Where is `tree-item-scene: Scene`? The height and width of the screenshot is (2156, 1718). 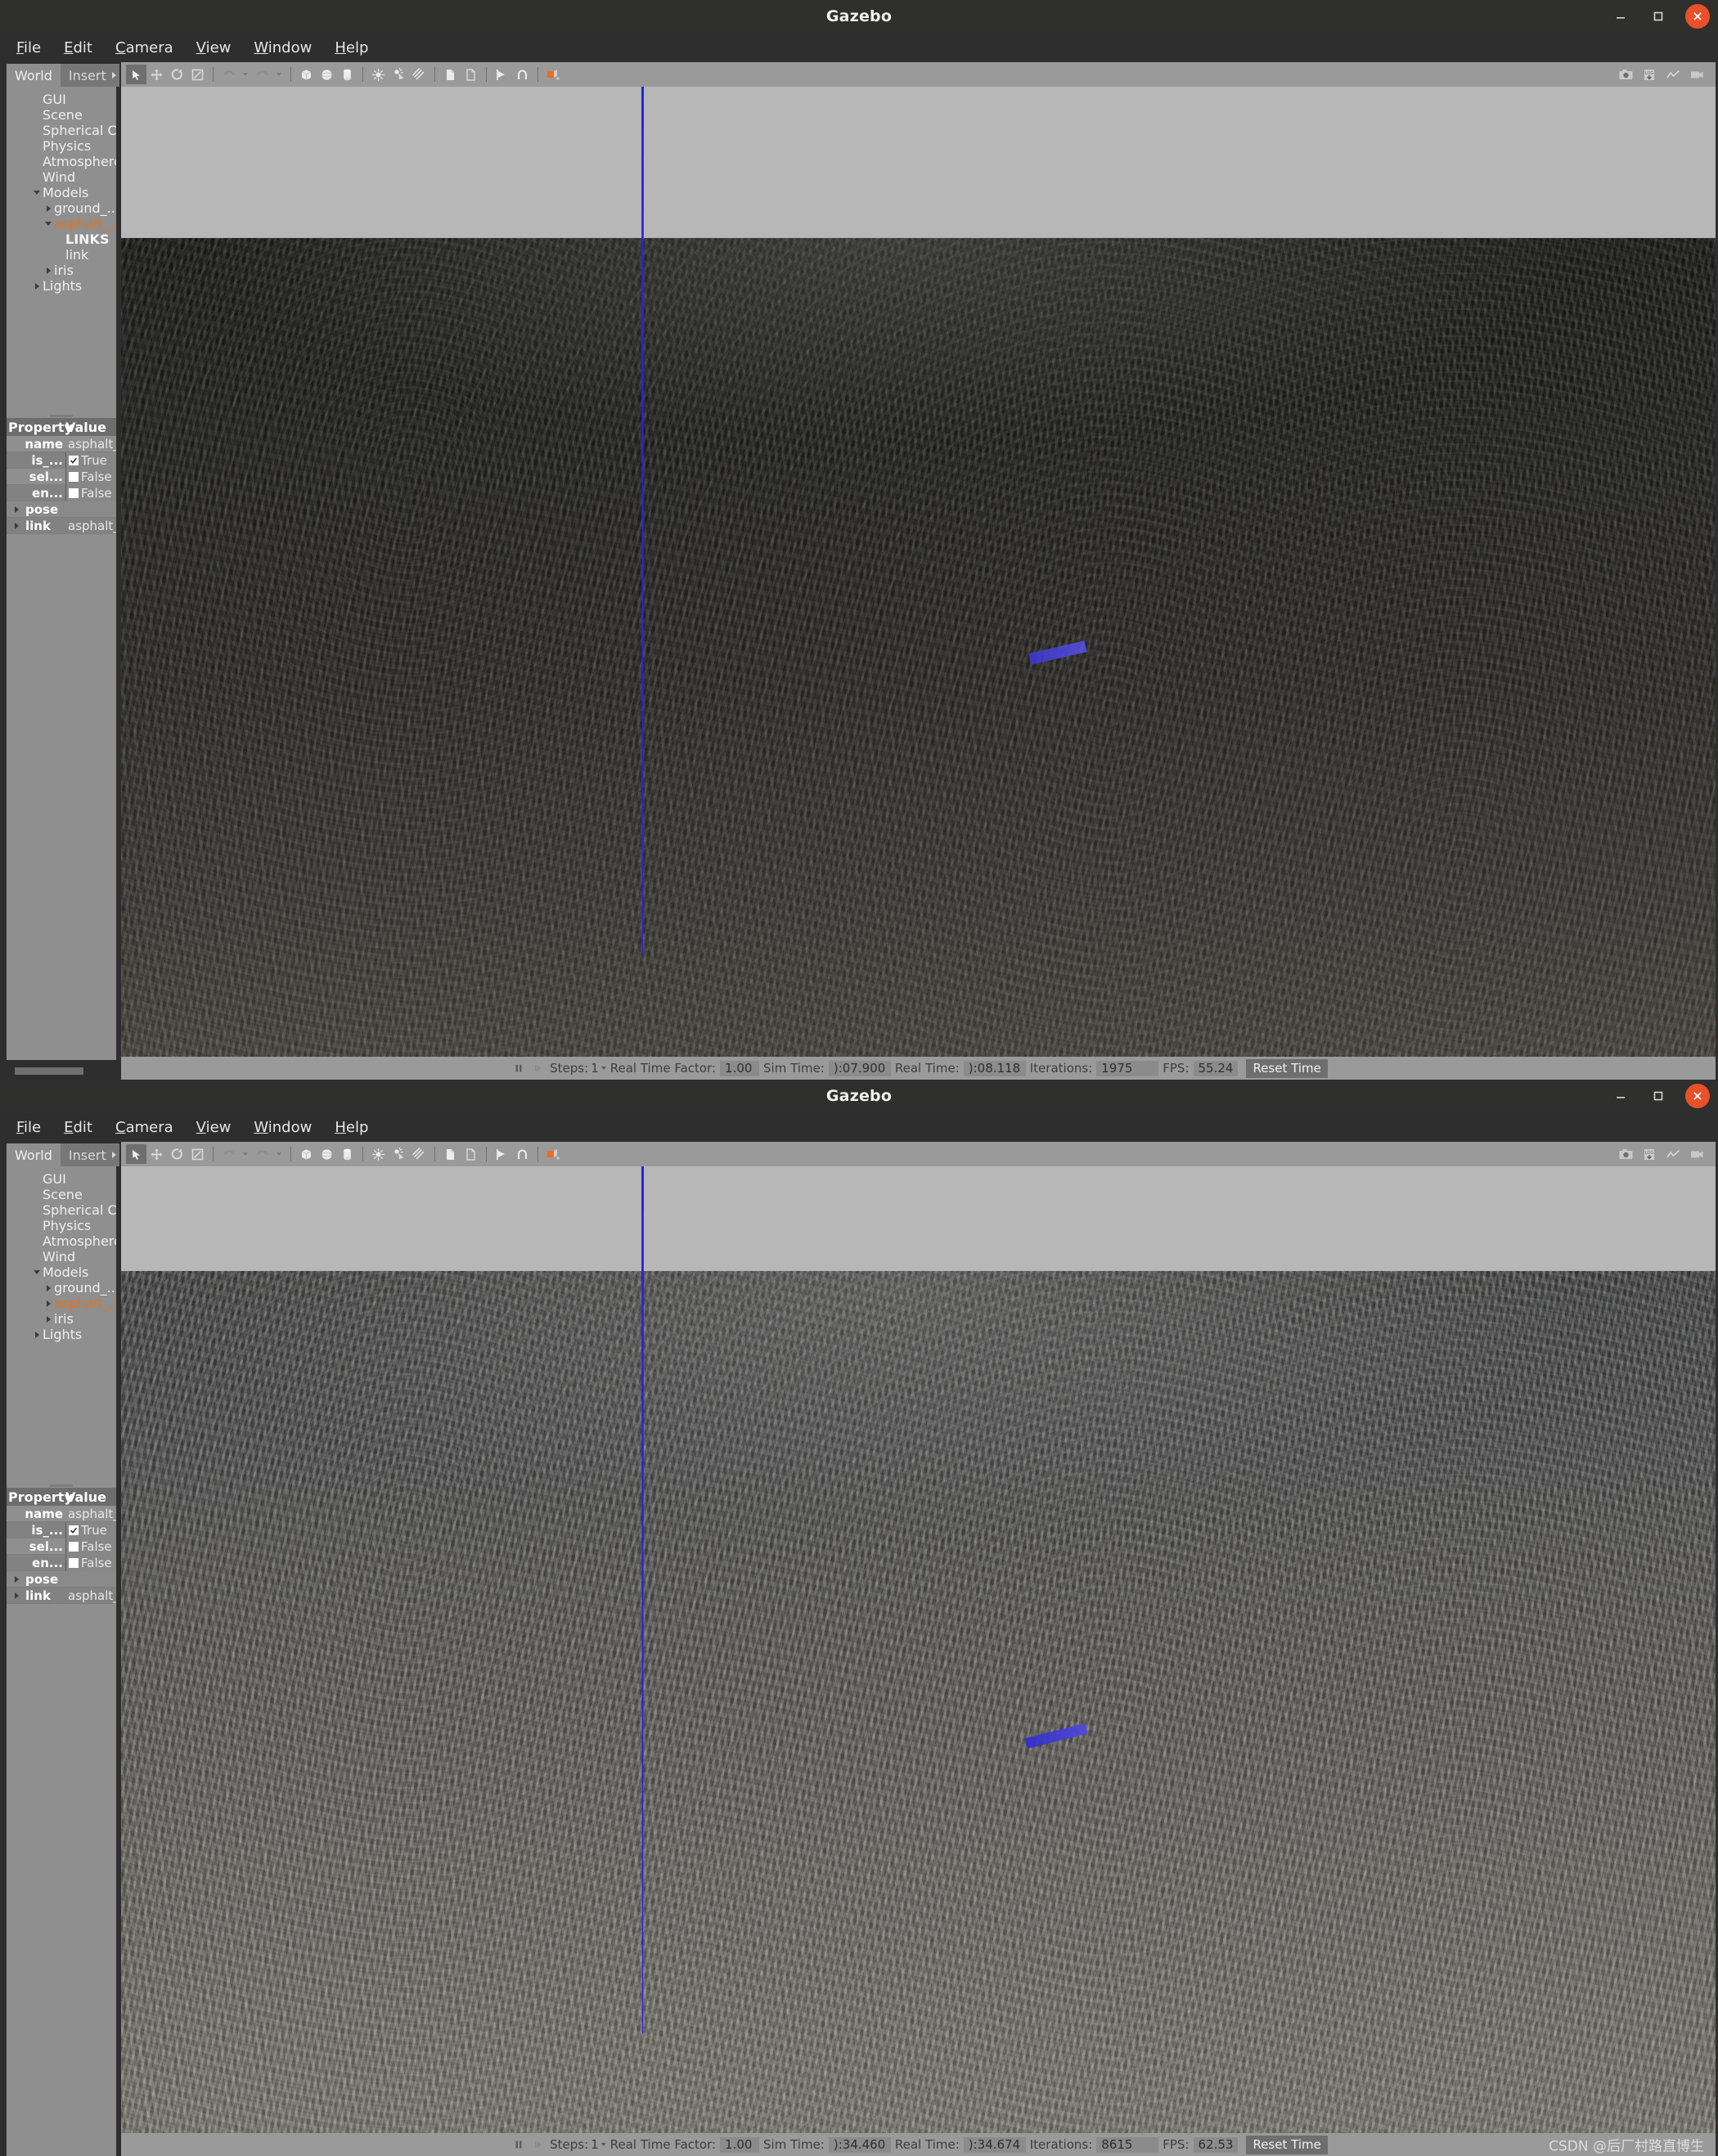 tree-item-scene: Scene is located at coordinates (61, 115).